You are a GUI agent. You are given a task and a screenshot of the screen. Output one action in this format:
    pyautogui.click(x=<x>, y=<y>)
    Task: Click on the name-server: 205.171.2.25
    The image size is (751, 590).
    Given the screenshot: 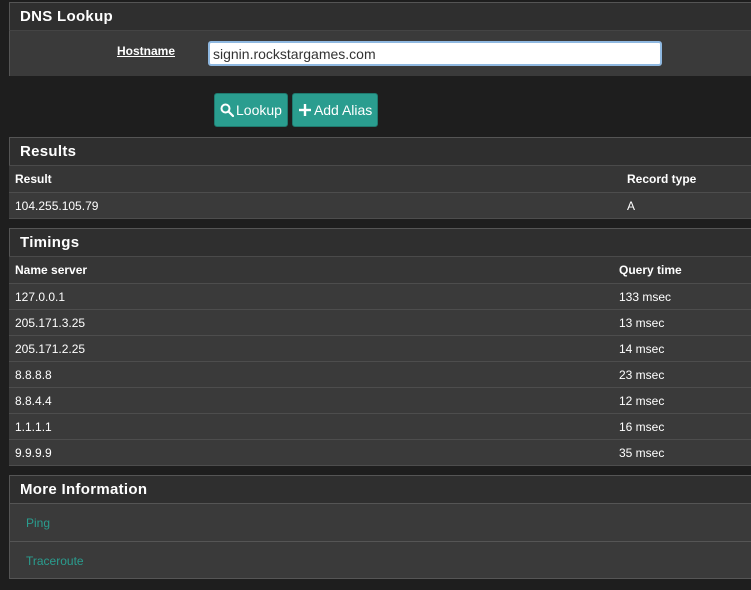 What is the action you would take?
    pyautogui.click(x=311, y=348)
    